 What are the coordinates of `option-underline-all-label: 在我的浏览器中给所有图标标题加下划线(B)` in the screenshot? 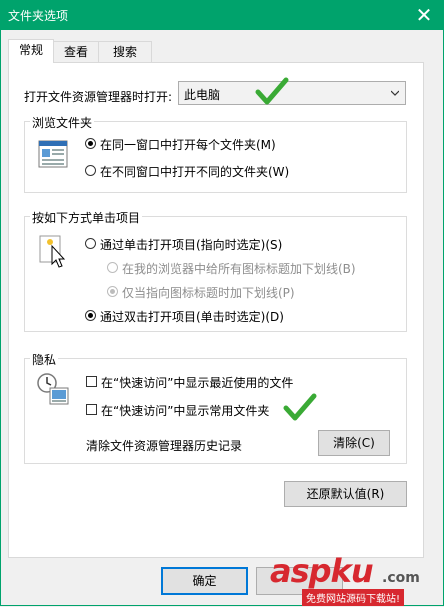 It's located at (239, 269).